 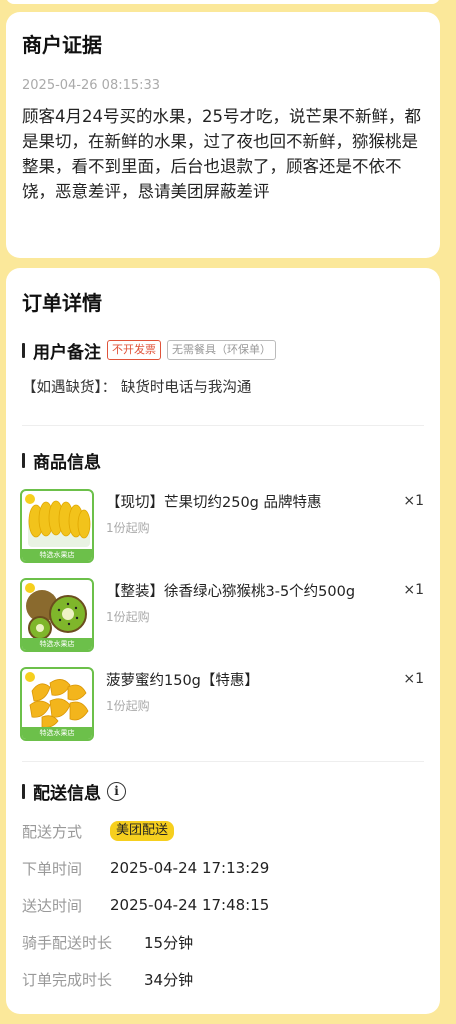 I want to click on delivery-method-label: 配送方式, so click(x=52, y=831).